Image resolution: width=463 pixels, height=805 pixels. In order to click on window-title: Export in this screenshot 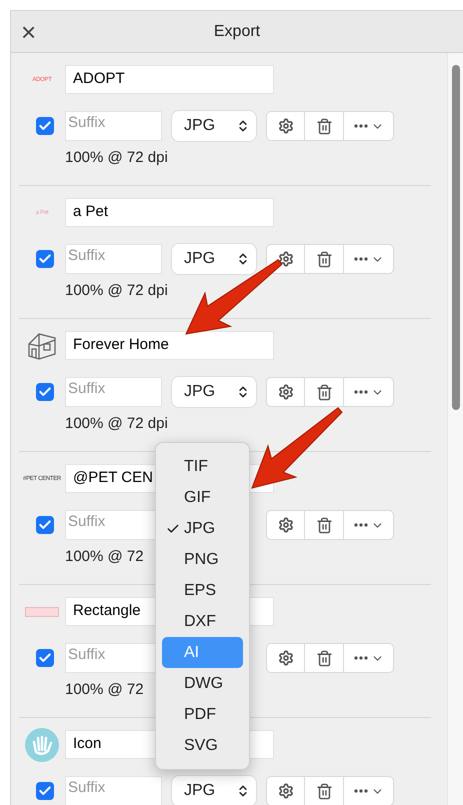, I will do `click(237, 32)`.